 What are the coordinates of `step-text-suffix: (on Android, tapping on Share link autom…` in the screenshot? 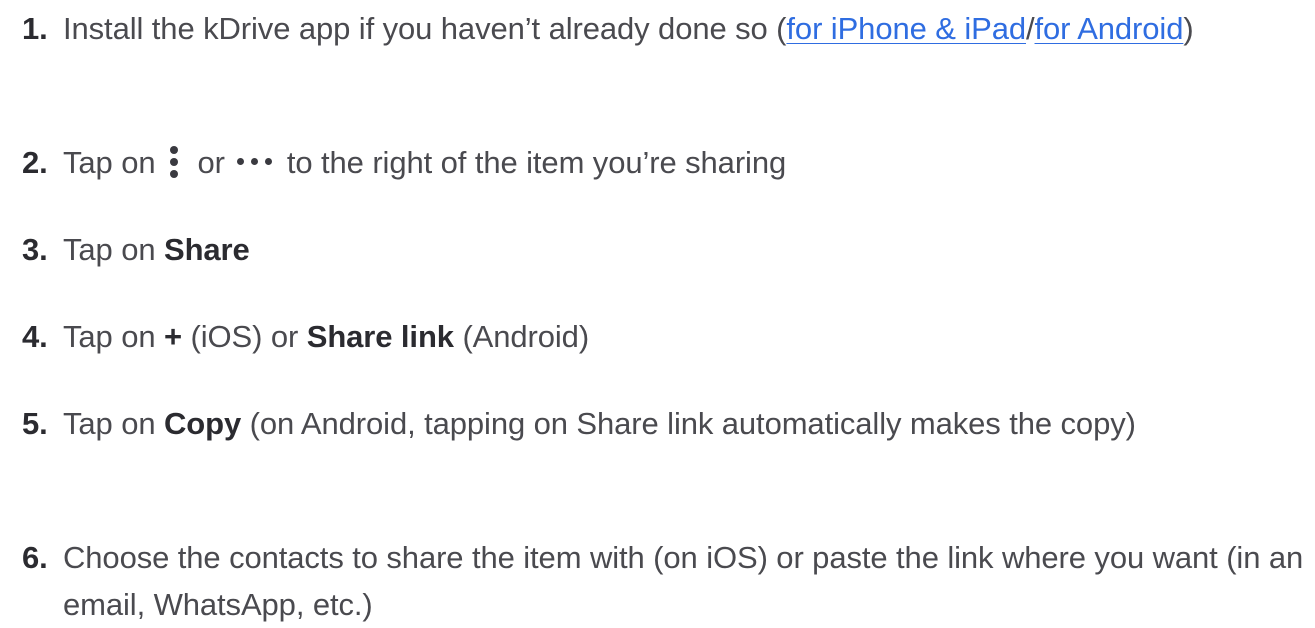 It's located at (688, 423).